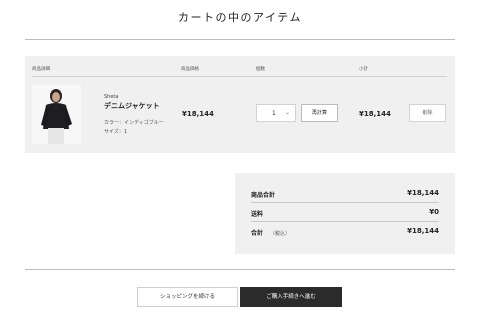 The image size is (480, 330). What do you see at coordinates (363, 69) in the screenshot?
I see `column-header-subtotal: 小計` at bounding box center [363, 69].